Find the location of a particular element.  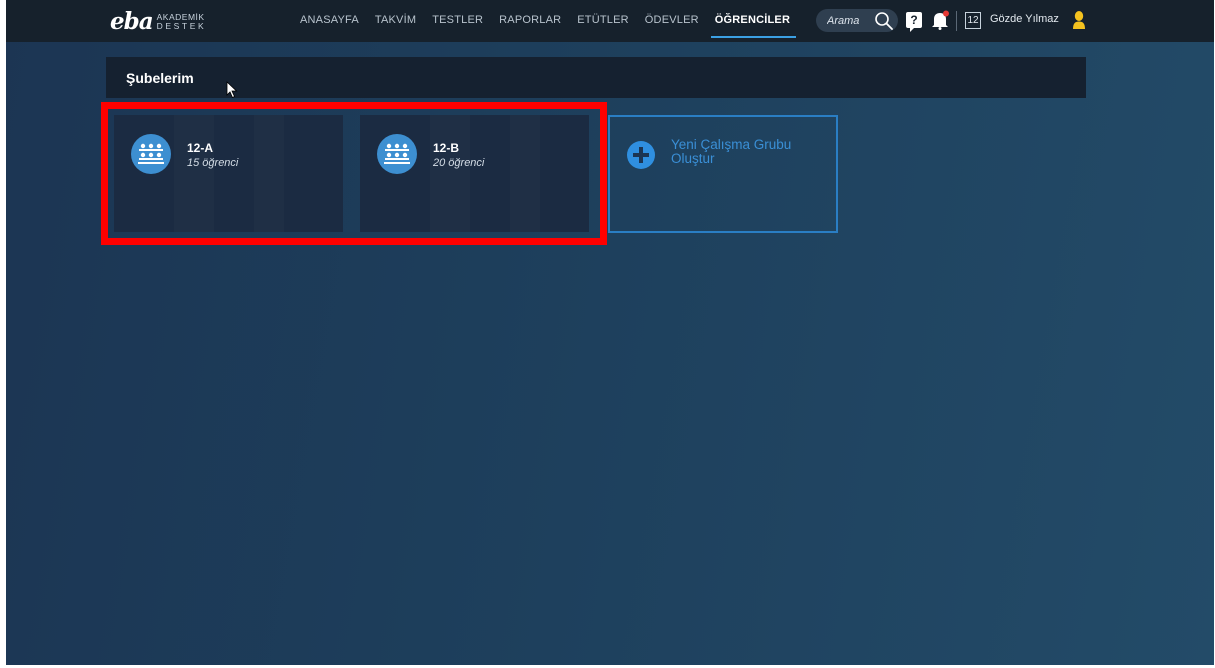

group-card-12a: 12-A 15 öğrenci is located at coordinates (228, 173).